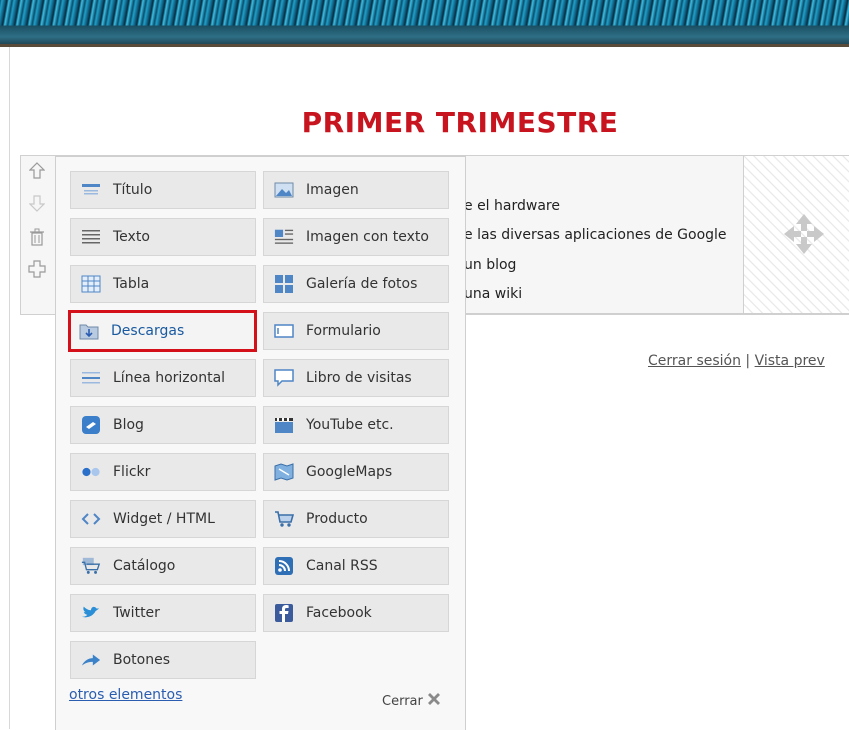 The width and height of the screenshot is (849, 730). What do you see at coordinates (424, 23) in the screenshot?
I see `header-banner` at bounding box center [424, 23].